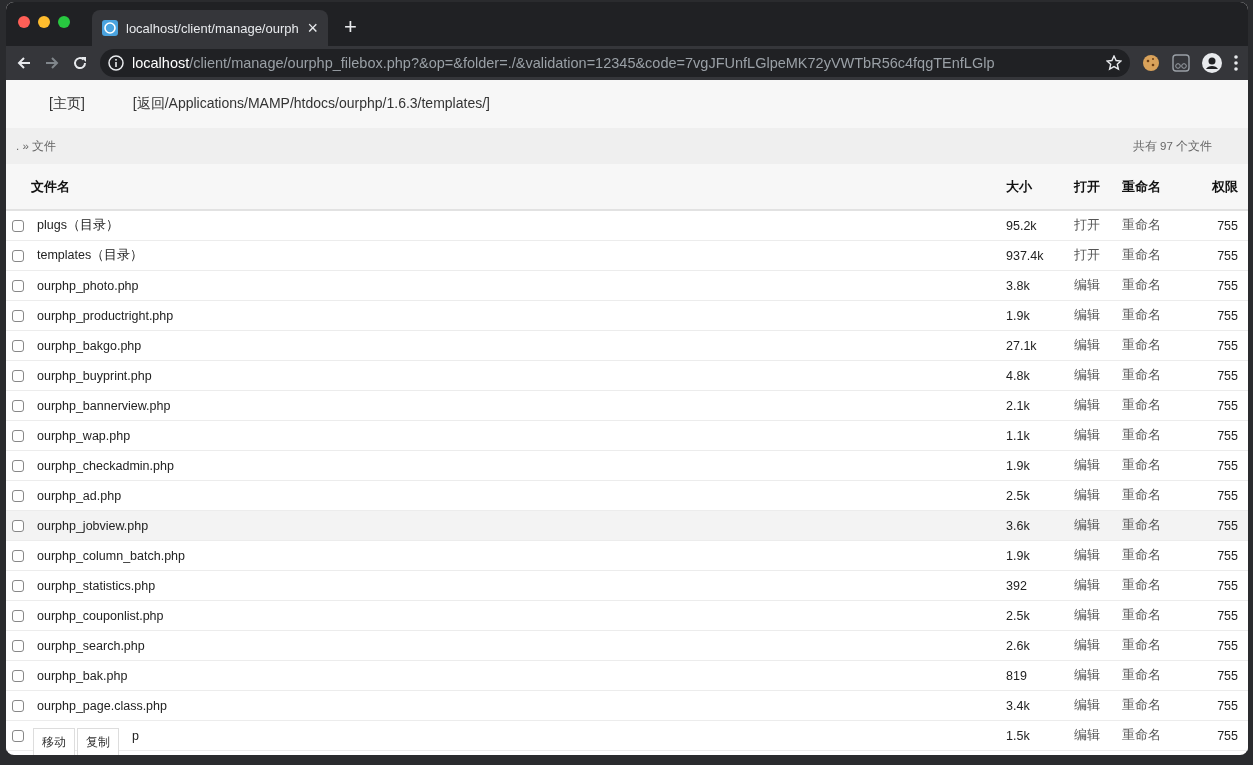 The height and width of the screenshot is (765, 1253). I want to click on file-name: ourphp_bakgo.php, so click(521, 345).